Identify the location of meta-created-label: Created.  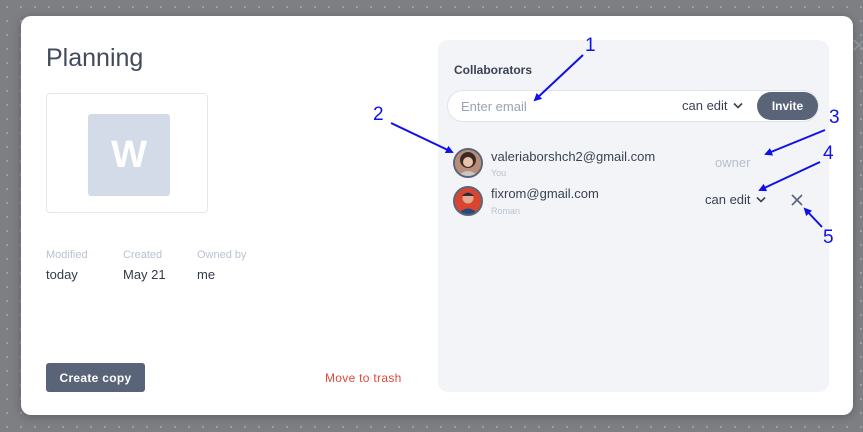
(143, 255).